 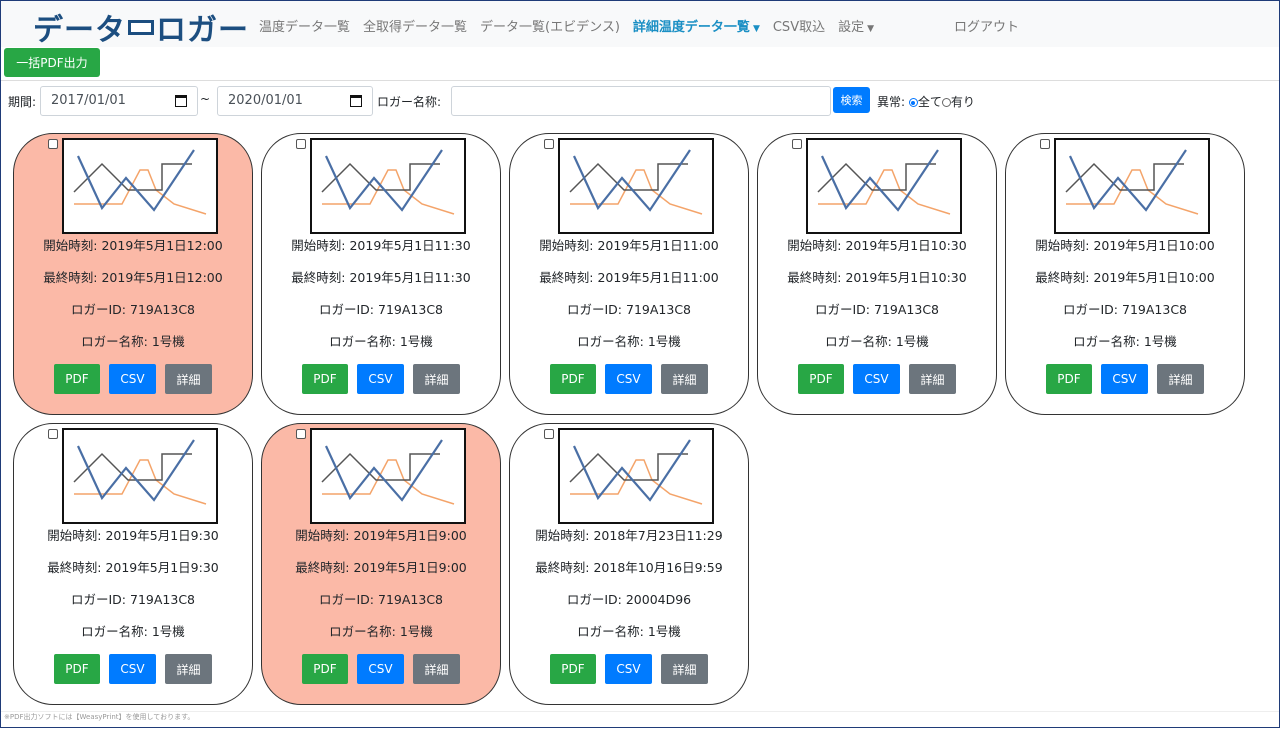 I want to click on nav-evidence-list: データ一覧(エビデンス), so click(x=550, y=25).